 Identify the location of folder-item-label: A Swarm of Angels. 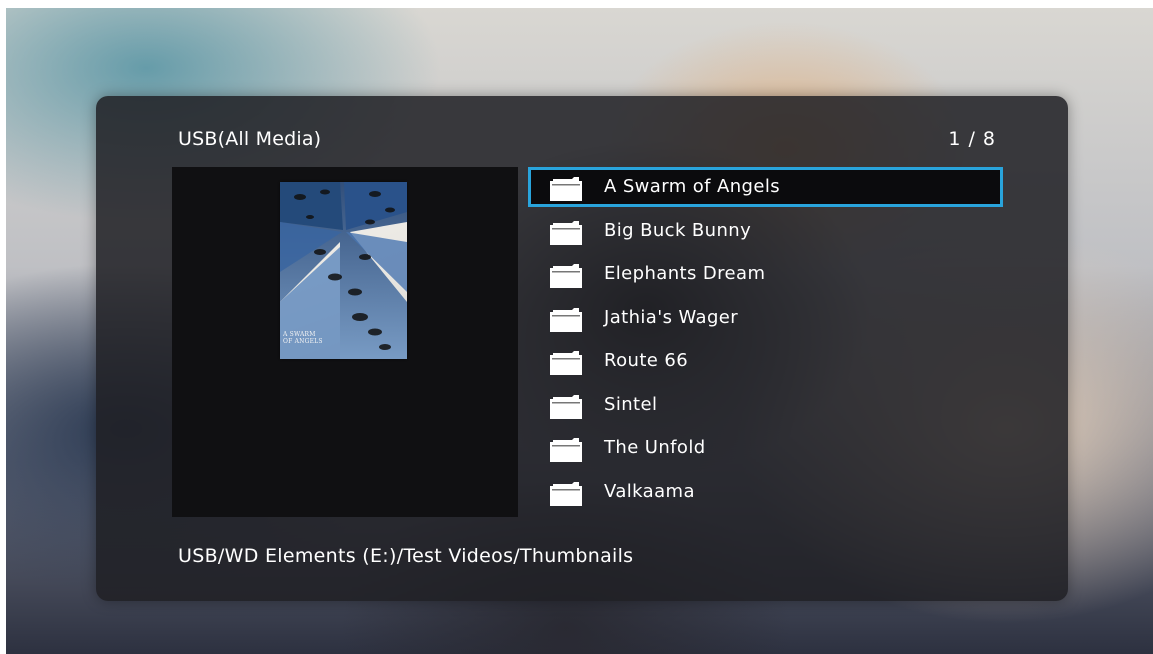
(692, 186).